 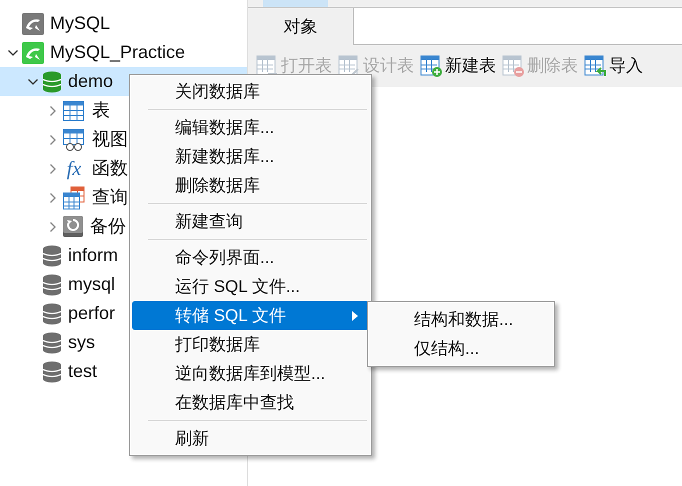 I want to click on tree-item: 查询, so click(x=110, y=197).